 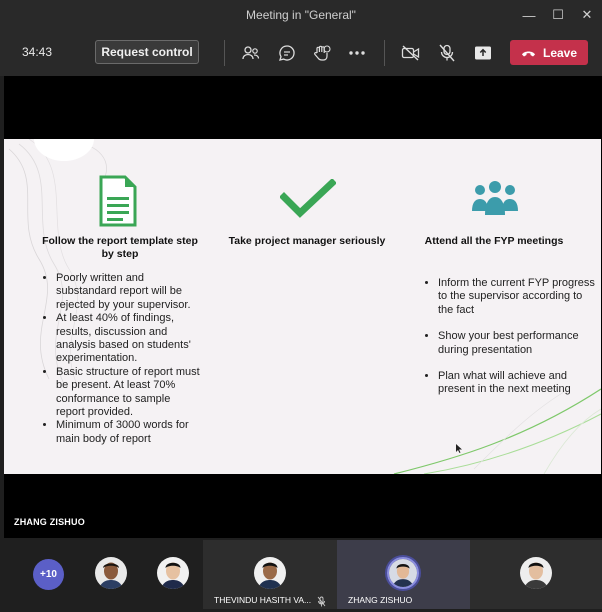 What do you see at coordinates (118, 203) in the screenshot?
I see `document-icon` at bounding box center [118, 203].